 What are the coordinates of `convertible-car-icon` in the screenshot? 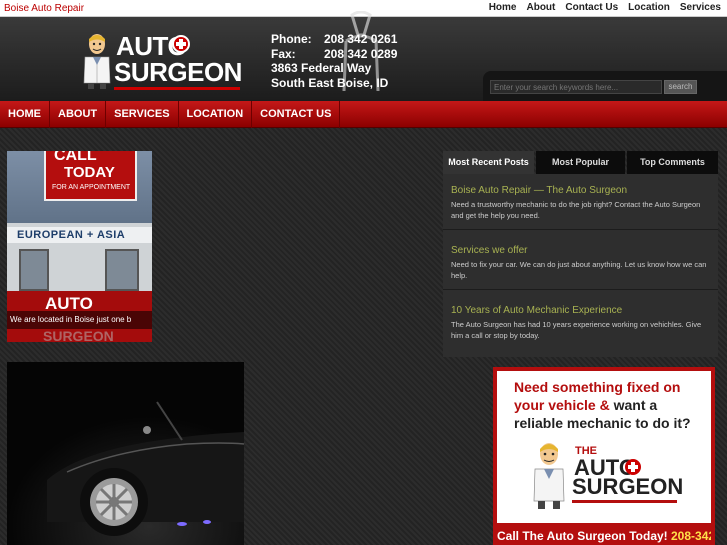 It's located at (125, 453).